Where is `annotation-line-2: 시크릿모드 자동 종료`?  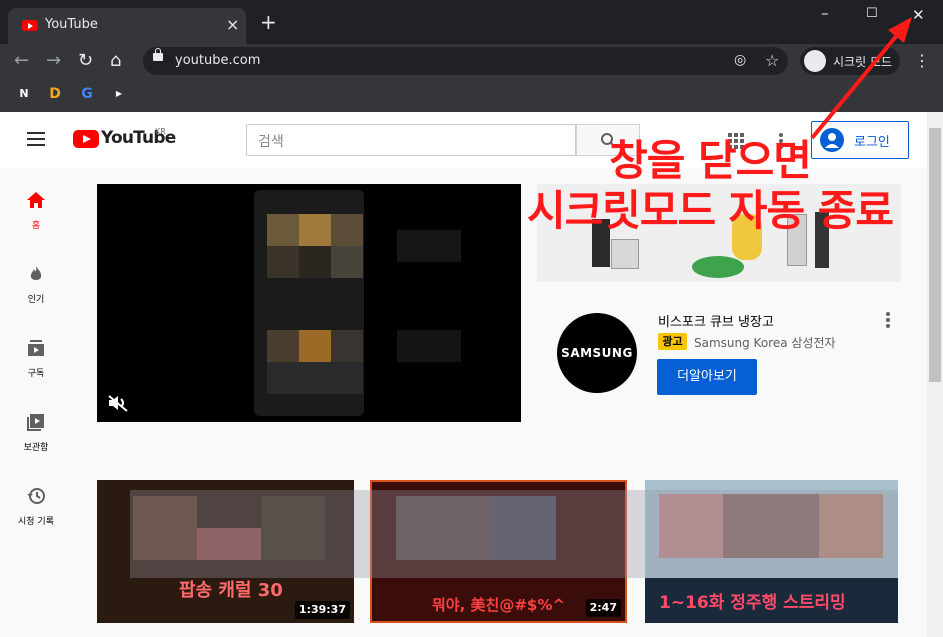
annotation-line-2: 시크릿모드 자동 종료 is located at coordinates (710, 210).